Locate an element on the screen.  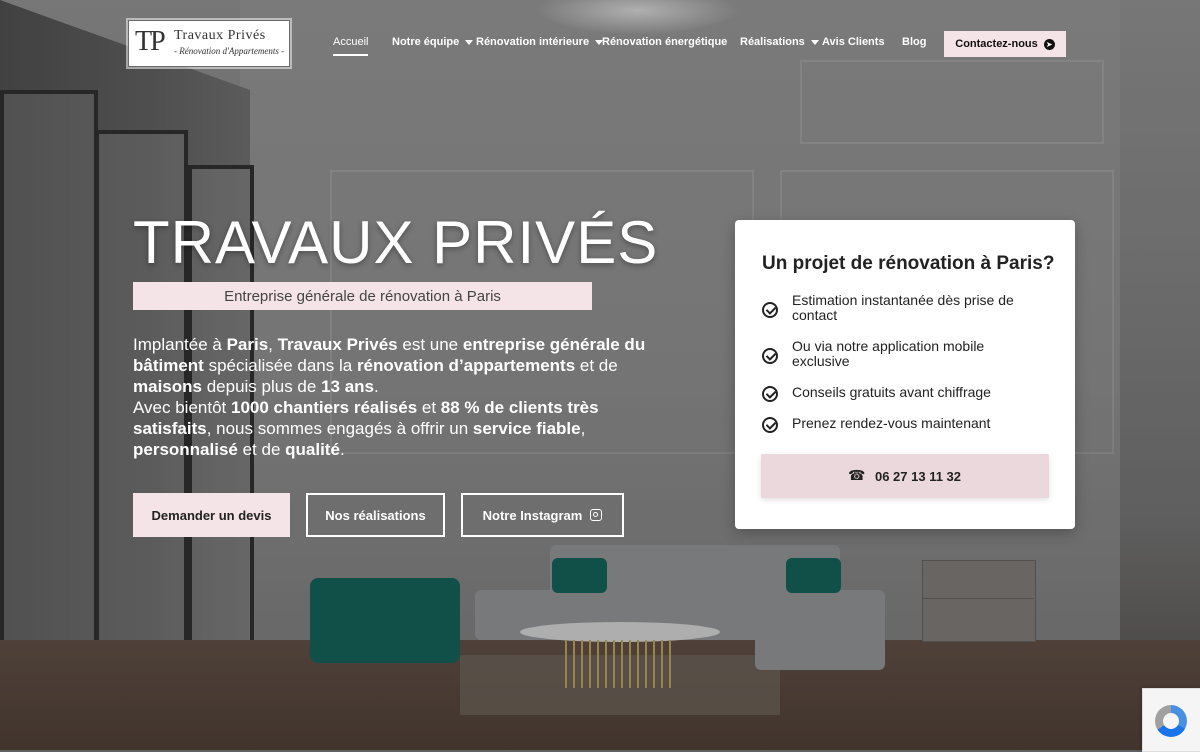
phone-button: 06 27 13 11 32 is located at coordinates (905, 476).